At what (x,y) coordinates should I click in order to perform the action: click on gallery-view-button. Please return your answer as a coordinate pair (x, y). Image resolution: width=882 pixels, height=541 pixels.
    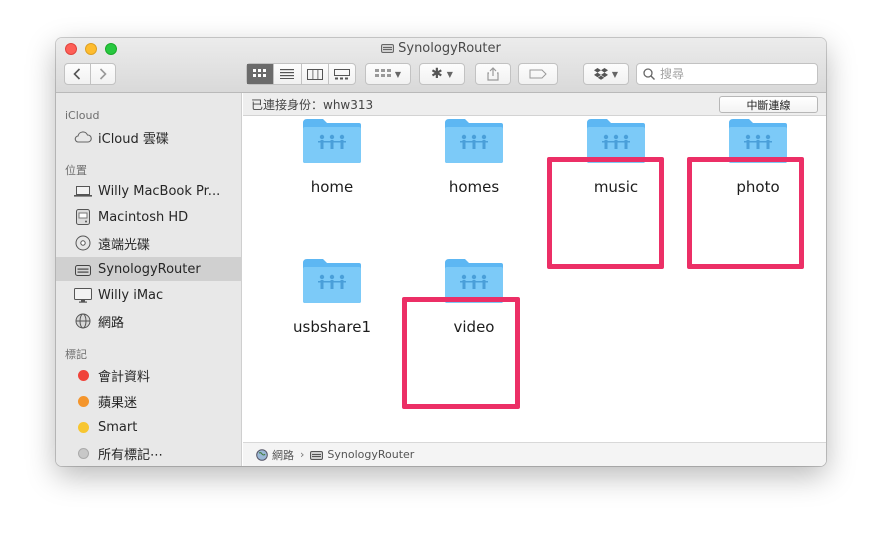
    Looking at the image, I should click on (341, 74).